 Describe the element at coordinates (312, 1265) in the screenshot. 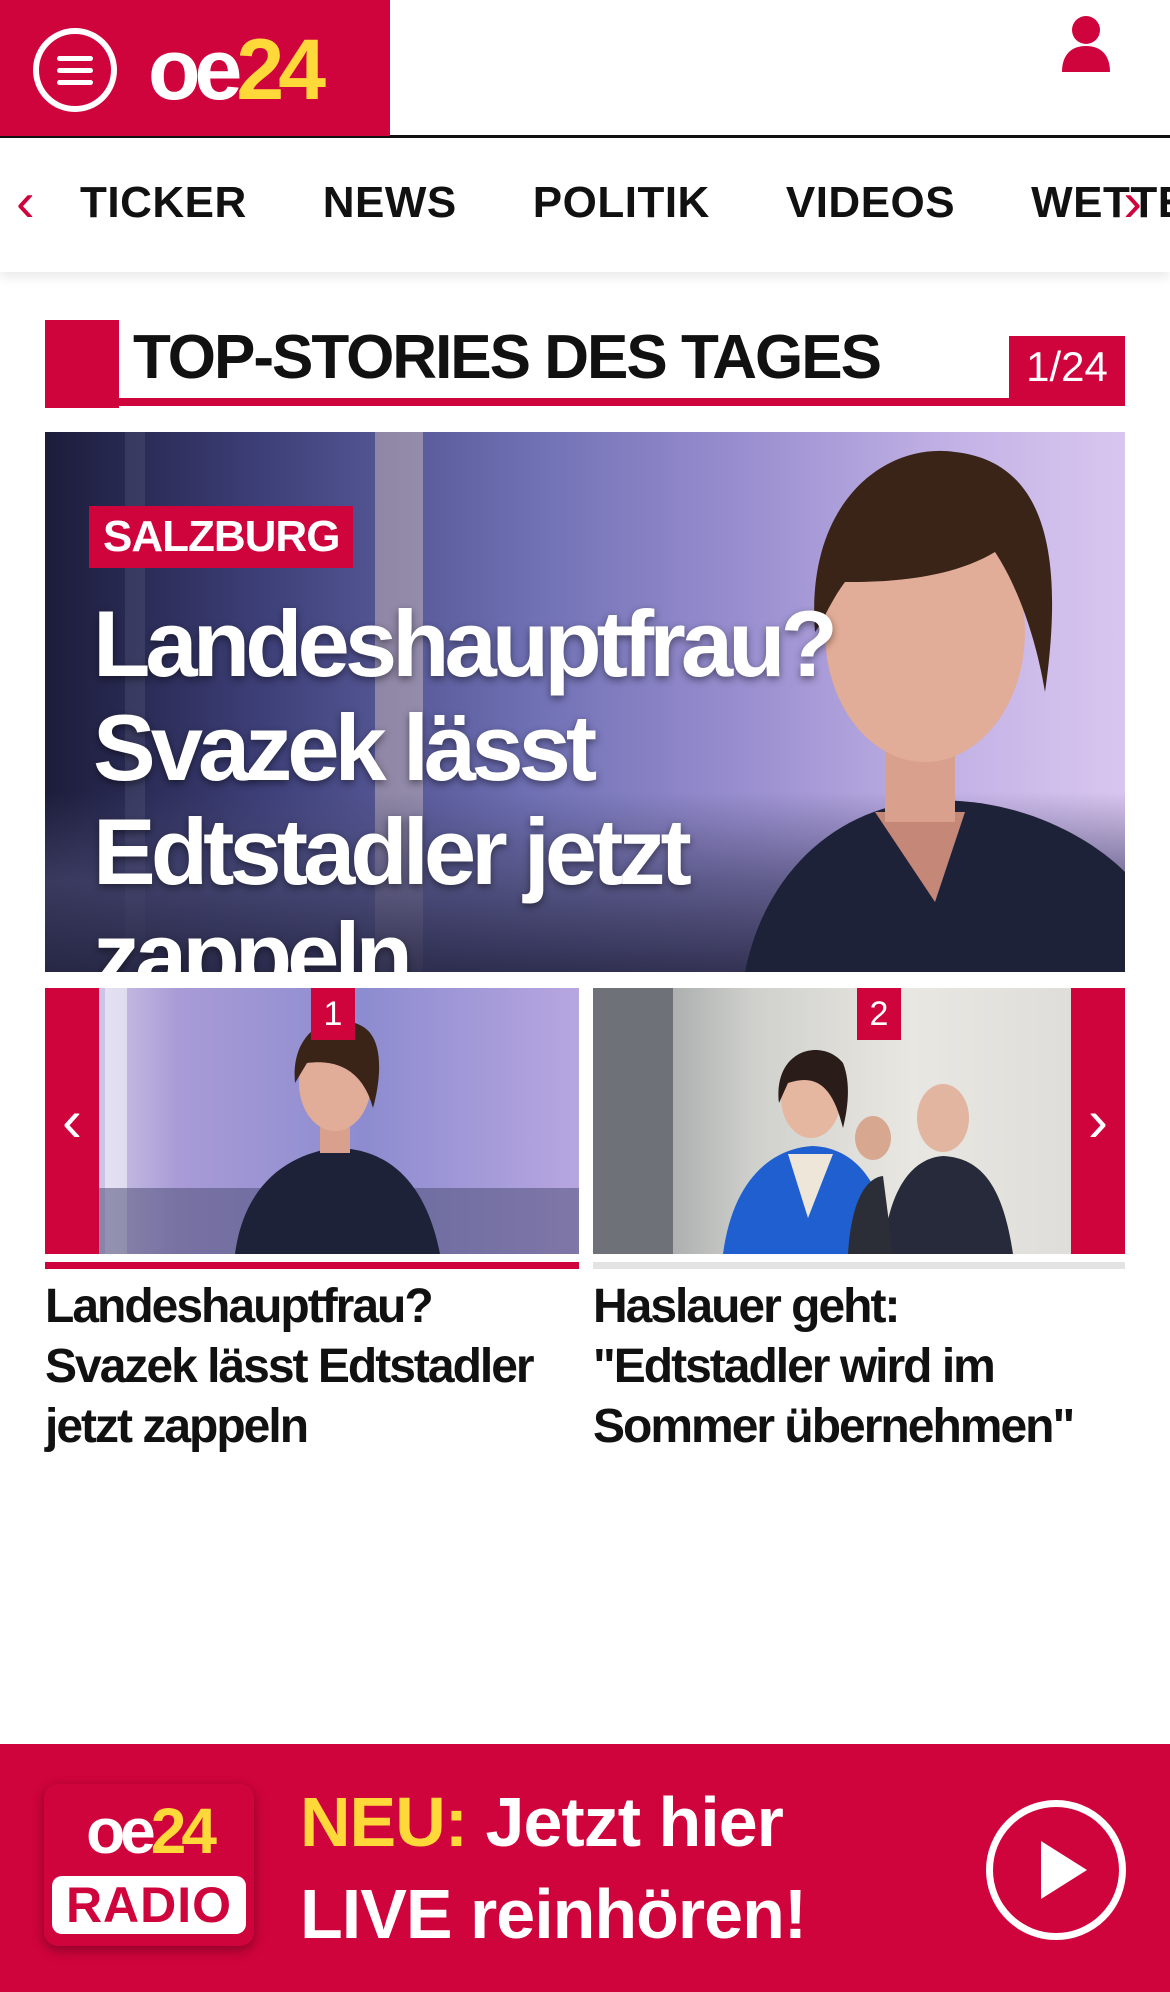

I see `card-active-indicator` at that location.